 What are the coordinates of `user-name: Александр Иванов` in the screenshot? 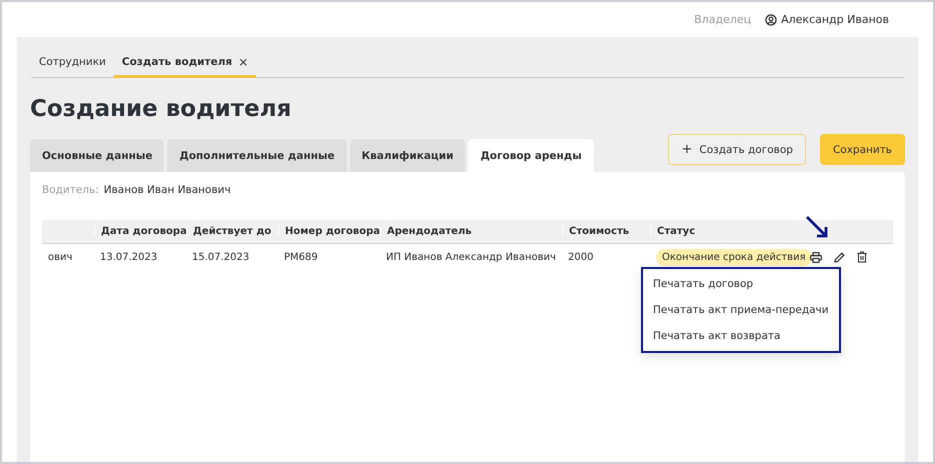 It's located at (835, 19).